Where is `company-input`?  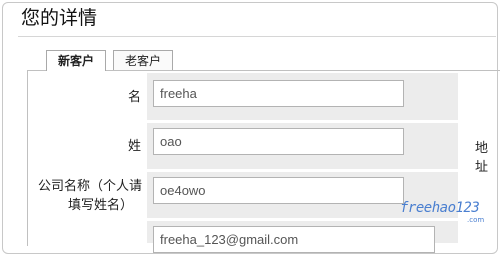
company-input is located at coordinates (278, 190).